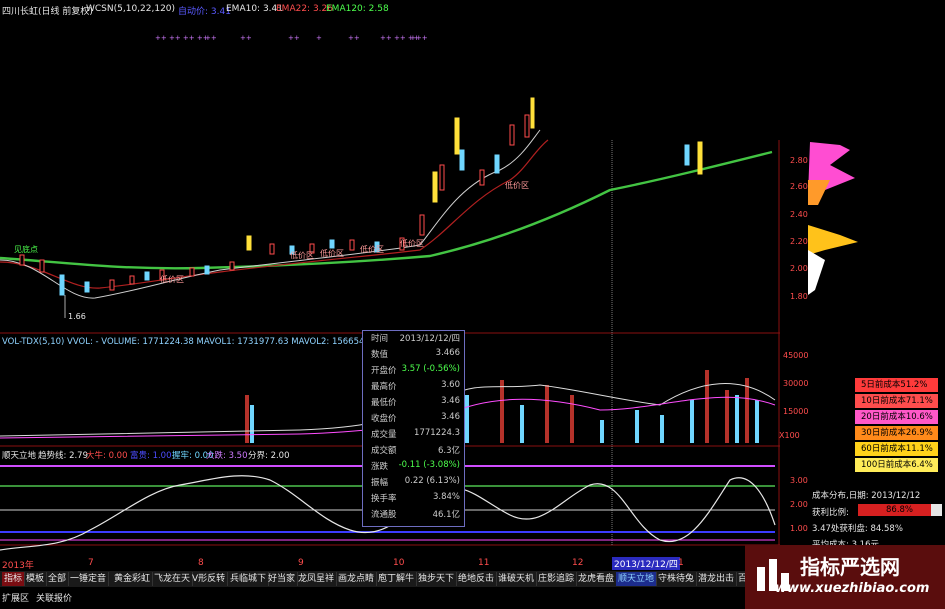 The height and width of the screenshot is (609, 945). I want to click on tab-template: 模板, so click(36, 579).